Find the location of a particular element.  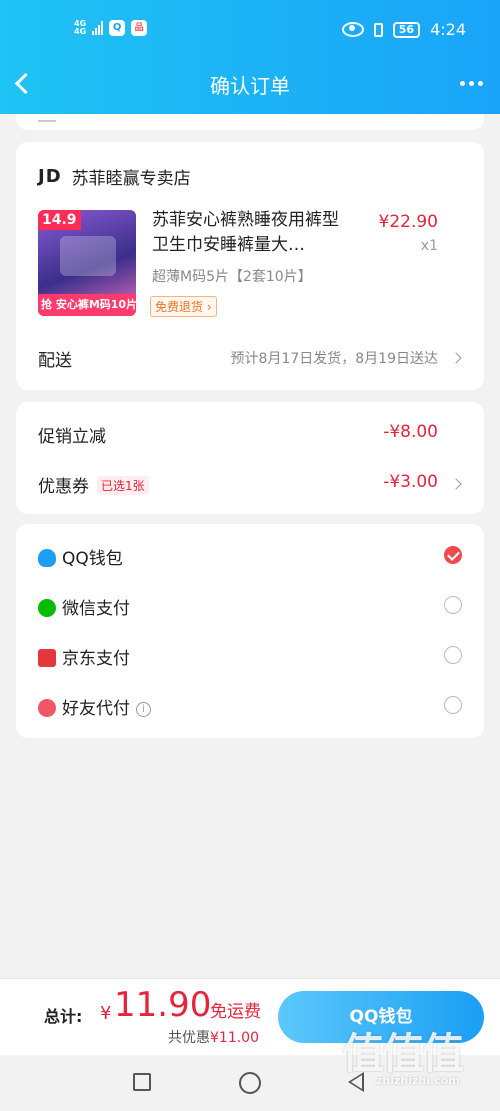

shipping-estimate: 预计8月17日发货，8月19日送达 is located at coordinates (334, 359).